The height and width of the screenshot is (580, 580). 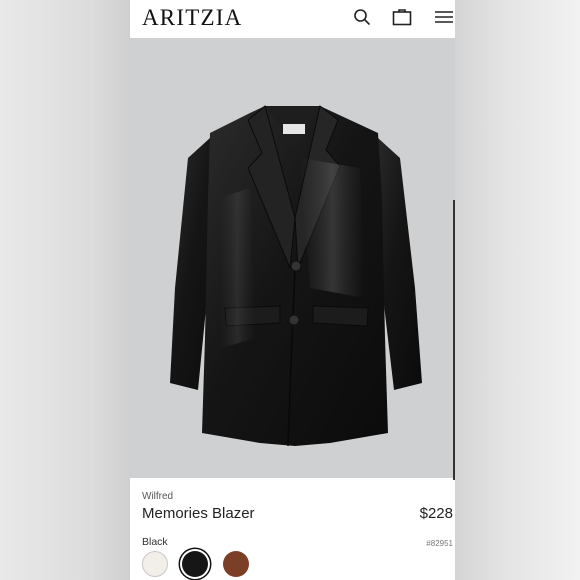 I want to click on product-sku: #82951, so click(x=439, y=543).